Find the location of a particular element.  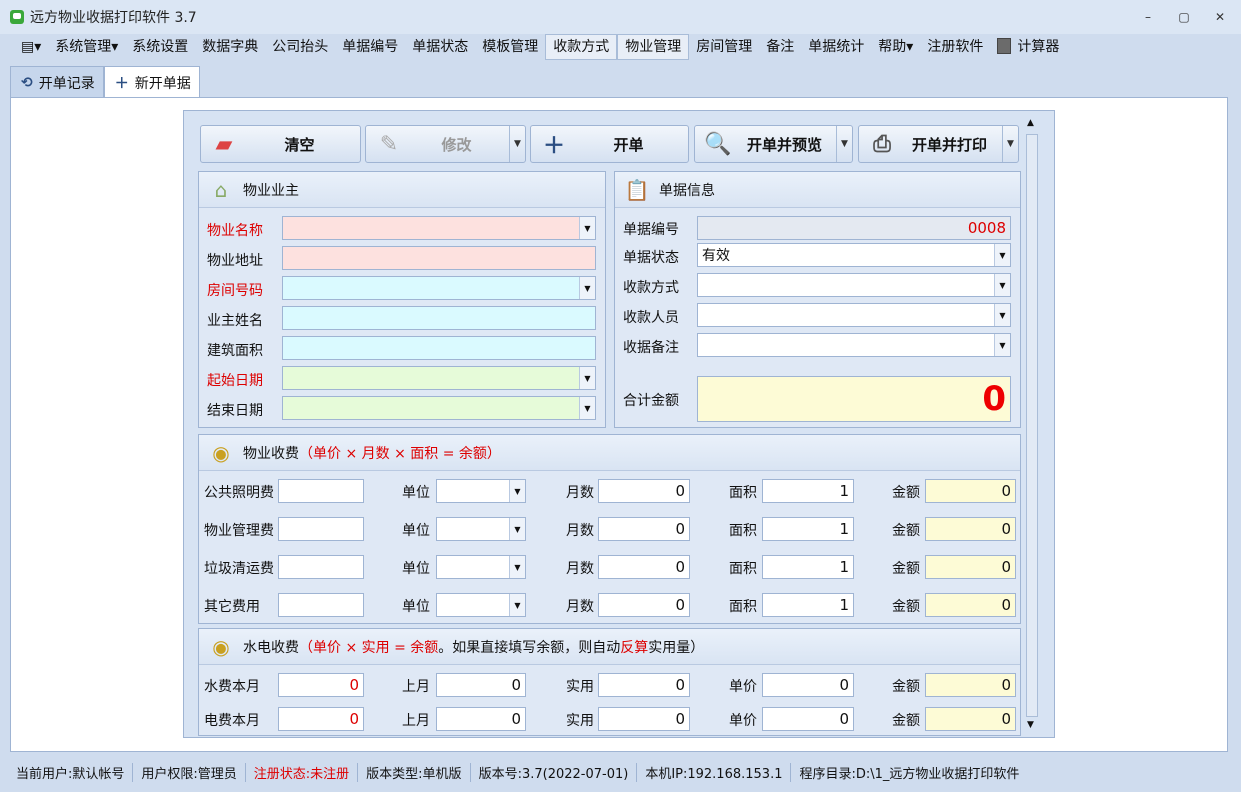

quick-menu-icon: ▤▾ is located at coordinates (31, 47).